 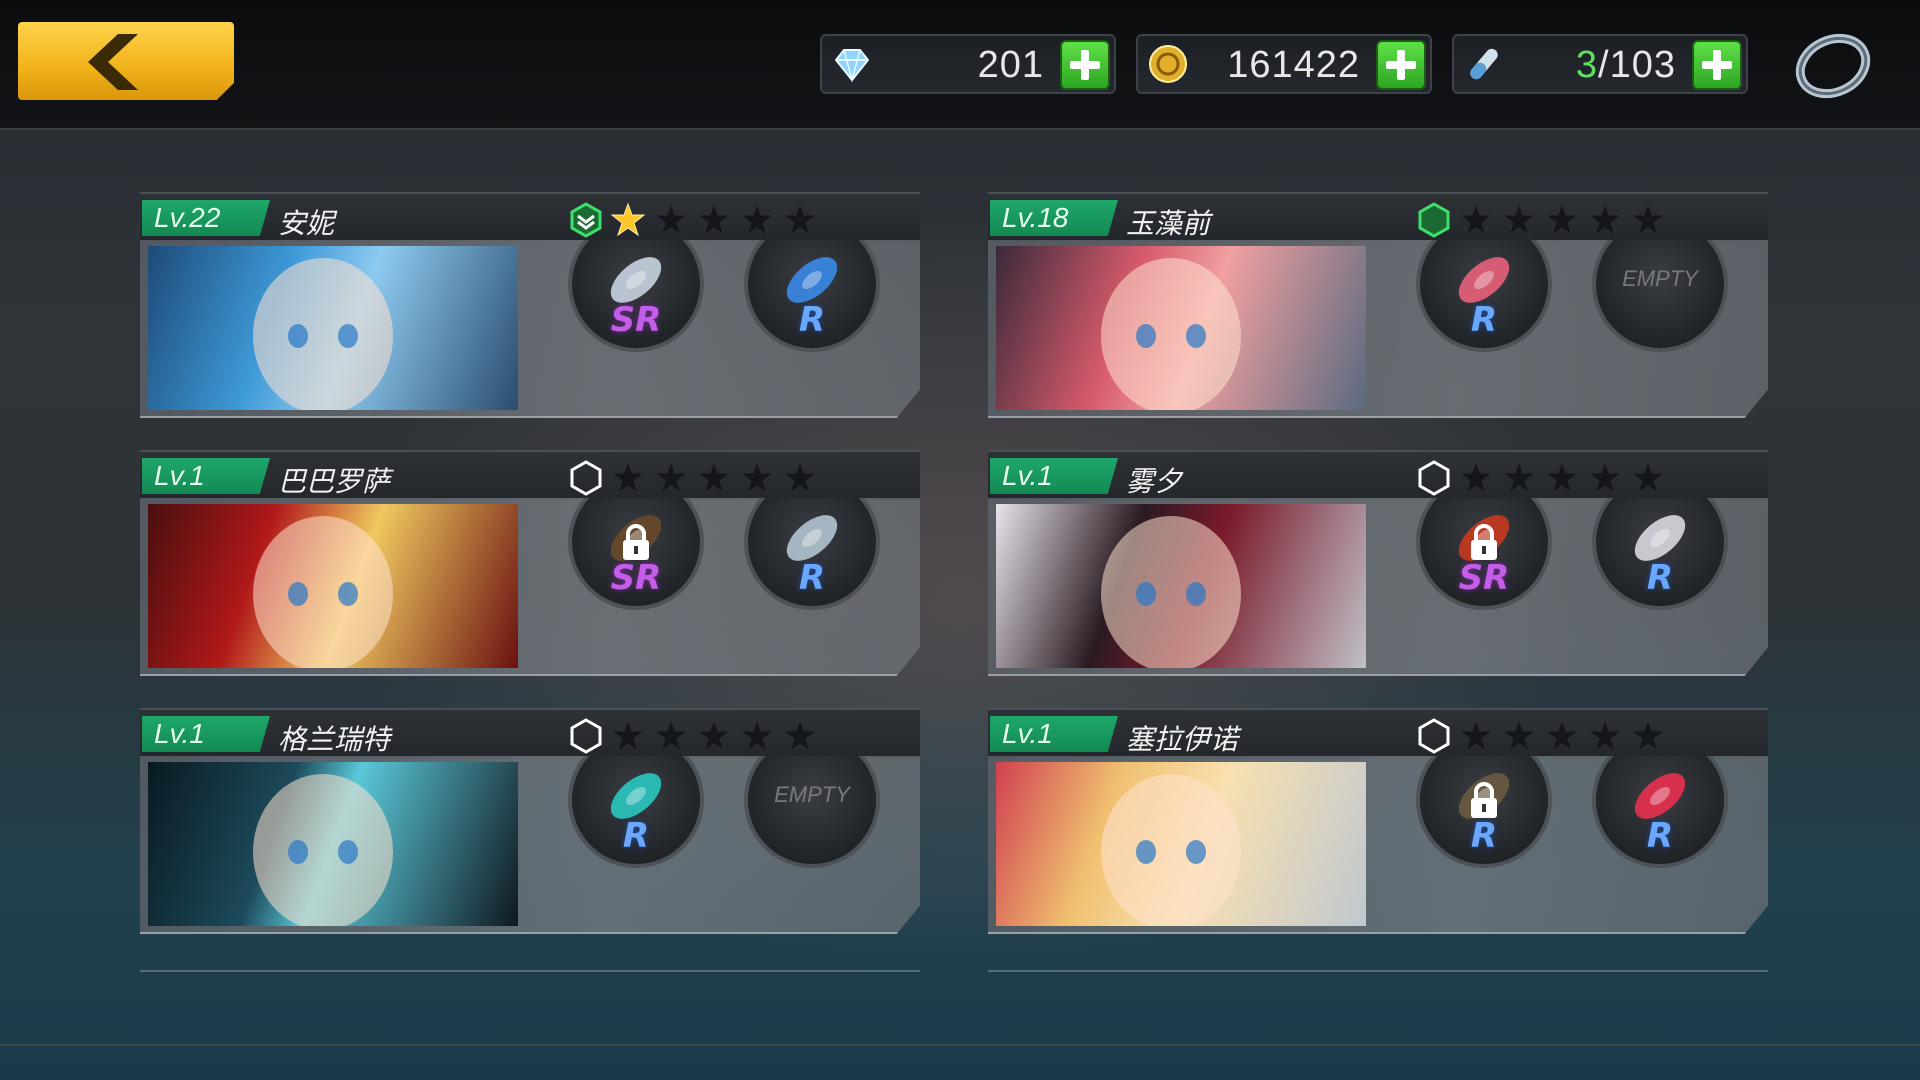 What do you see at coordinates (1168, 64) in the screenshot?
I see `gold-coin-icon` at bounding box center [1168, 64].